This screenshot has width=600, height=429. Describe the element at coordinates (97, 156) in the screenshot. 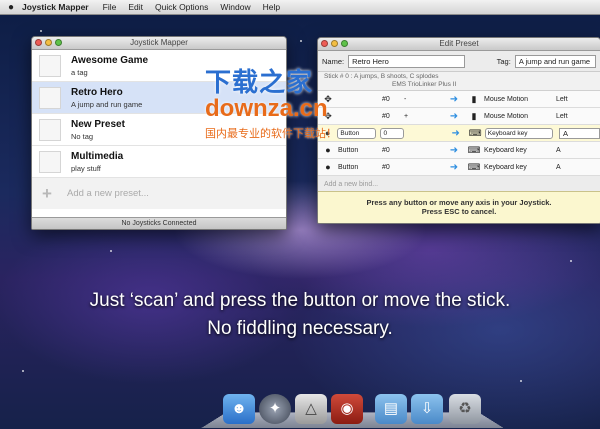

I see `preset-name: Multimedia` at that location.